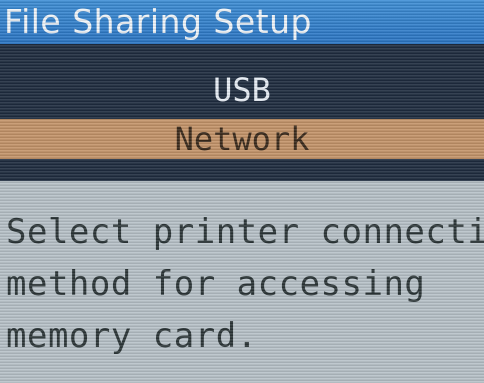 The image size is (484, 383). What do you see at coordinates (216, 284) in the screenshot?
I see `help-text-line: method for accessing` at bounding box center [216, 284].